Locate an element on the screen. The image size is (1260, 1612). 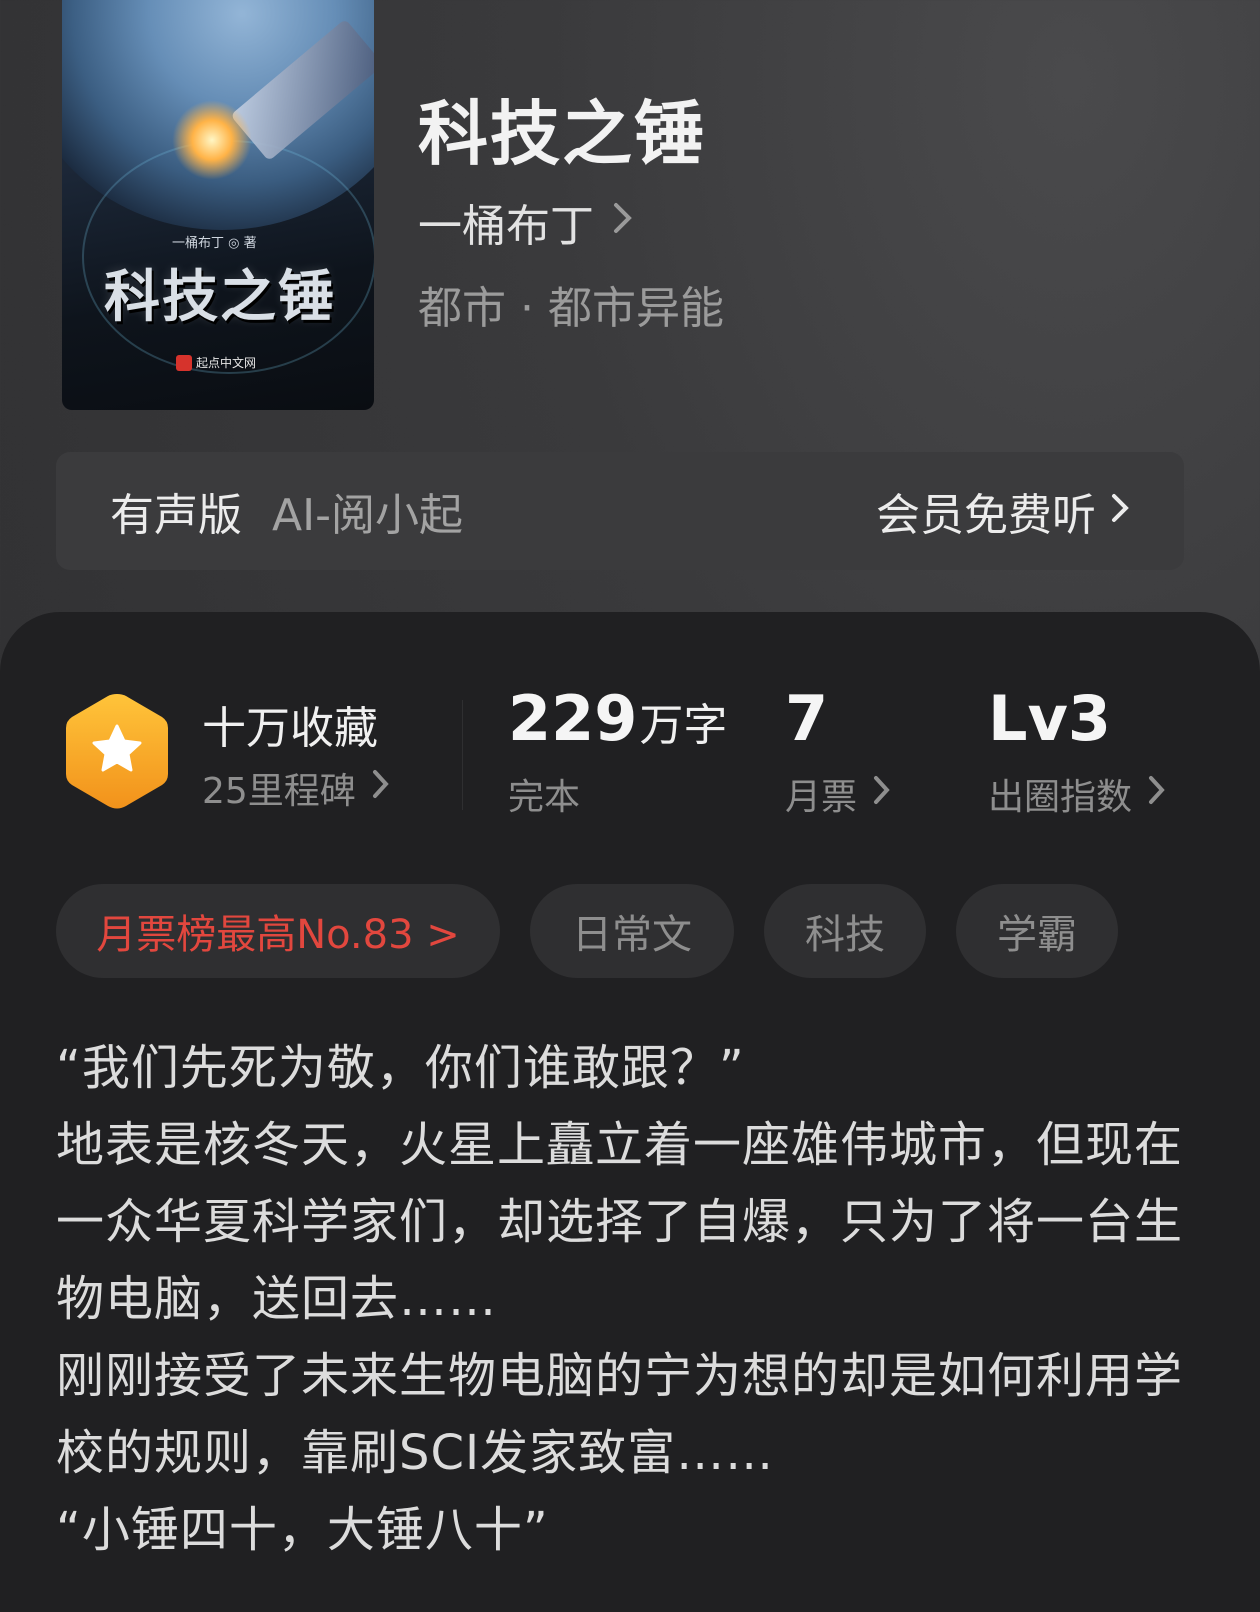
cover-publisher: 起点中文网 is located at coordinates (216, 362).